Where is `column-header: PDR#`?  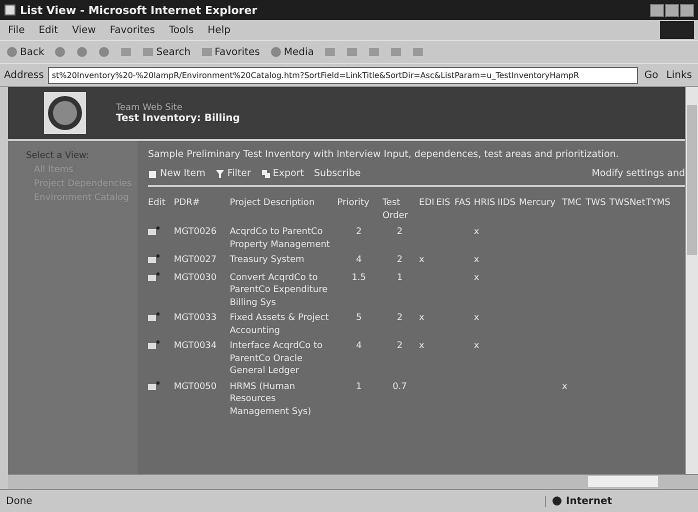
column-header: PDR# is located at coordinates (202, 211).